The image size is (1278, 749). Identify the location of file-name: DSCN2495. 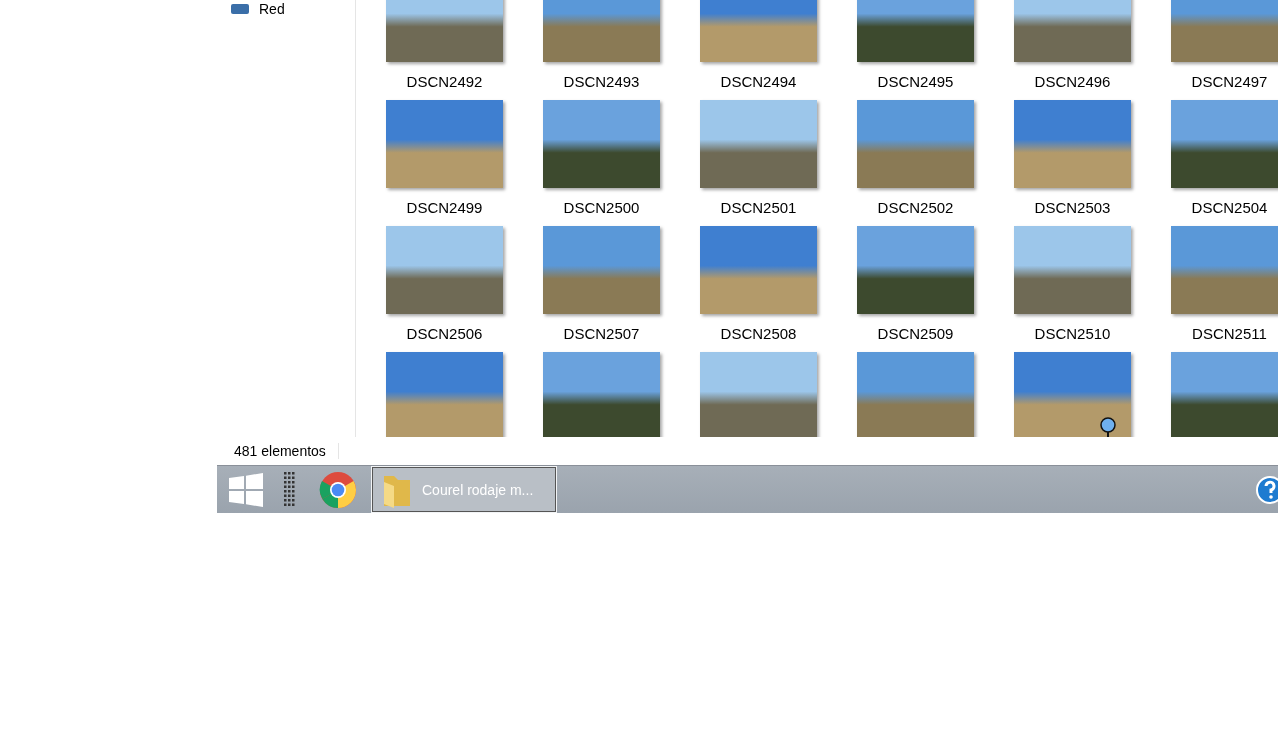
(915, 82).